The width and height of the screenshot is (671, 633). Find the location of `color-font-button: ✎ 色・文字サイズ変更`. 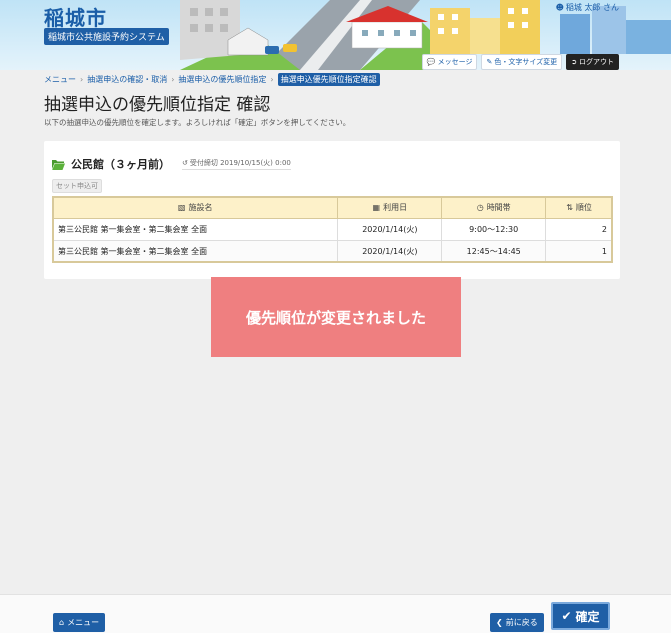

color-font-button: ✎ 色・文字サイズ変更 is located at coordinates (522, 62).